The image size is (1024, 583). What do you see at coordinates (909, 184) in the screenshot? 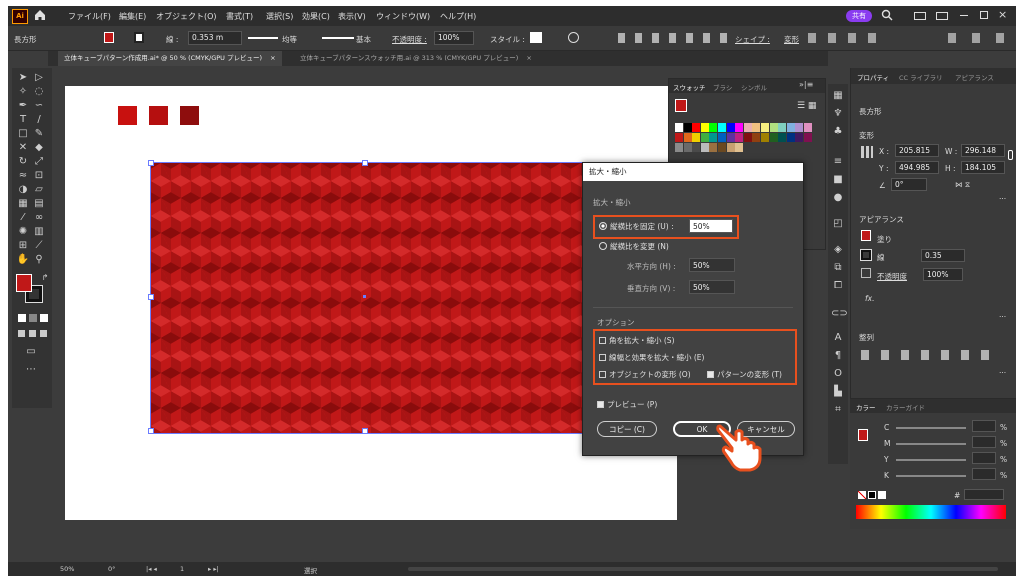
I see `angle-field: 0°` at bounding box center [909, 184].